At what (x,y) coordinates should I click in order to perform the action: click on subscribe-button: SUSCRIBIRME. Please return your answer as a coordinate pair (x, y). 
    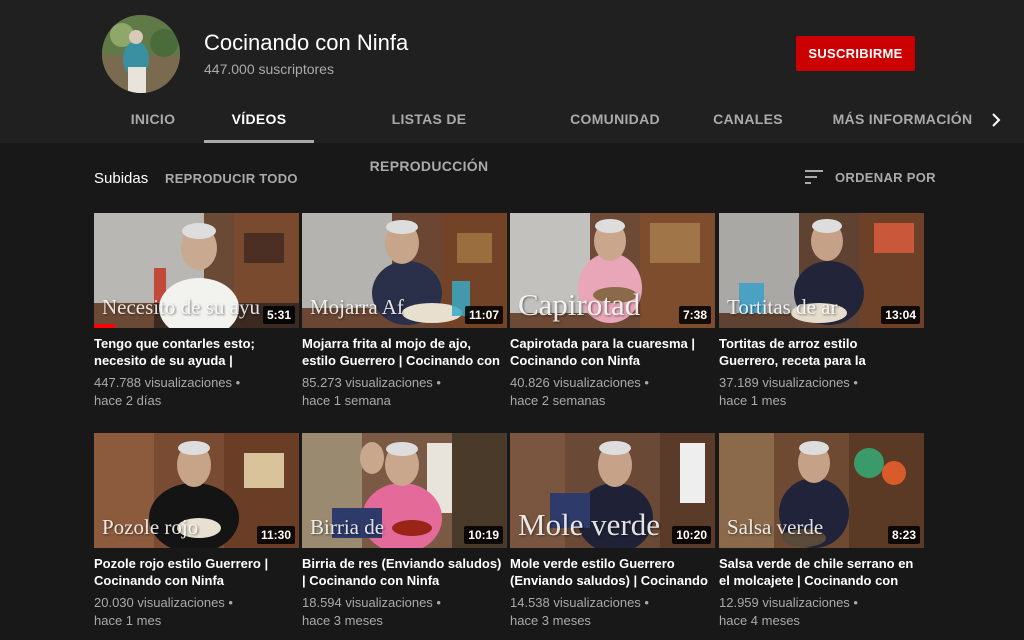
    Looking at the image, I should click on (855, 53).